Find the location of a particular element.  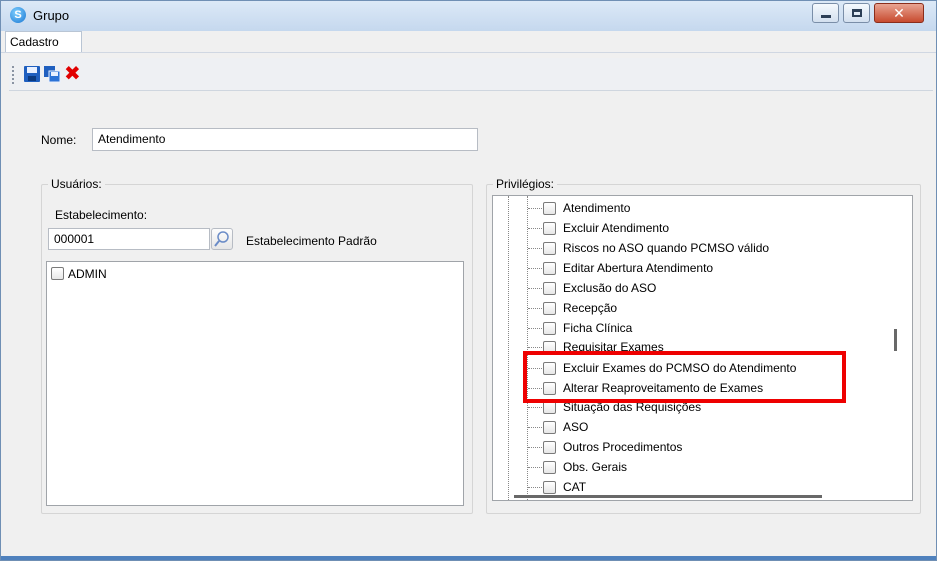

close-icon: ✕ is located at coordinates (899, 13).